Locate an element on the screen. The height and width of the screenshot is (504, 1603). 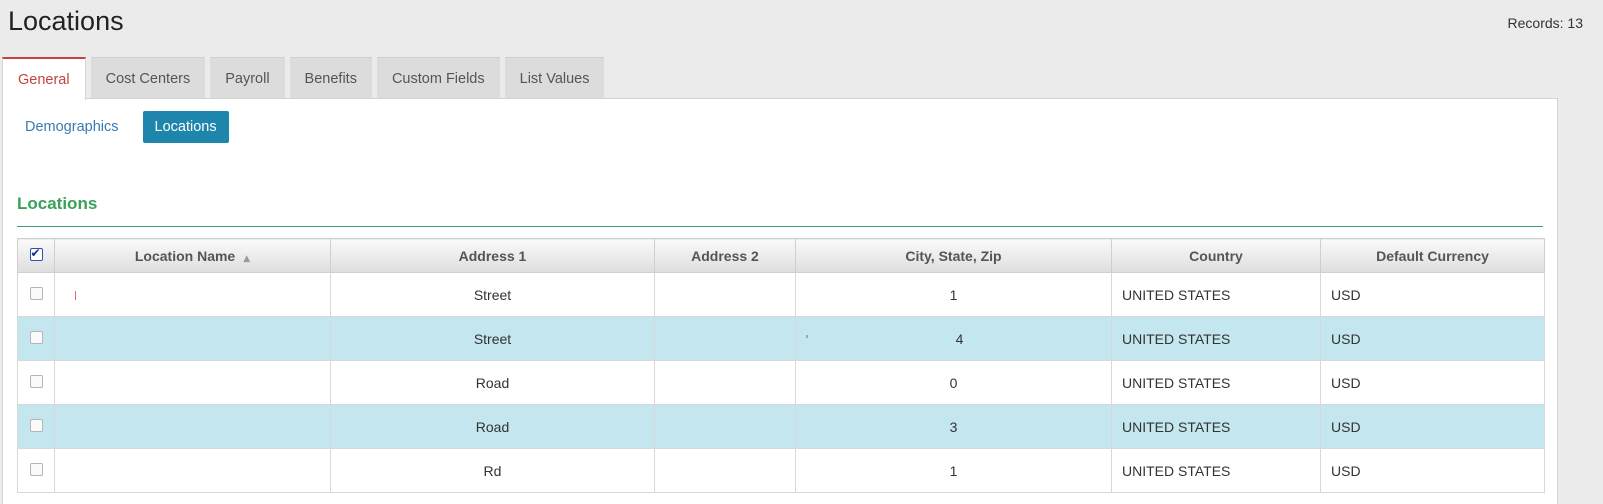
column-header-city-state-zip: City, State, Zip is located at coordinates (953, 255).